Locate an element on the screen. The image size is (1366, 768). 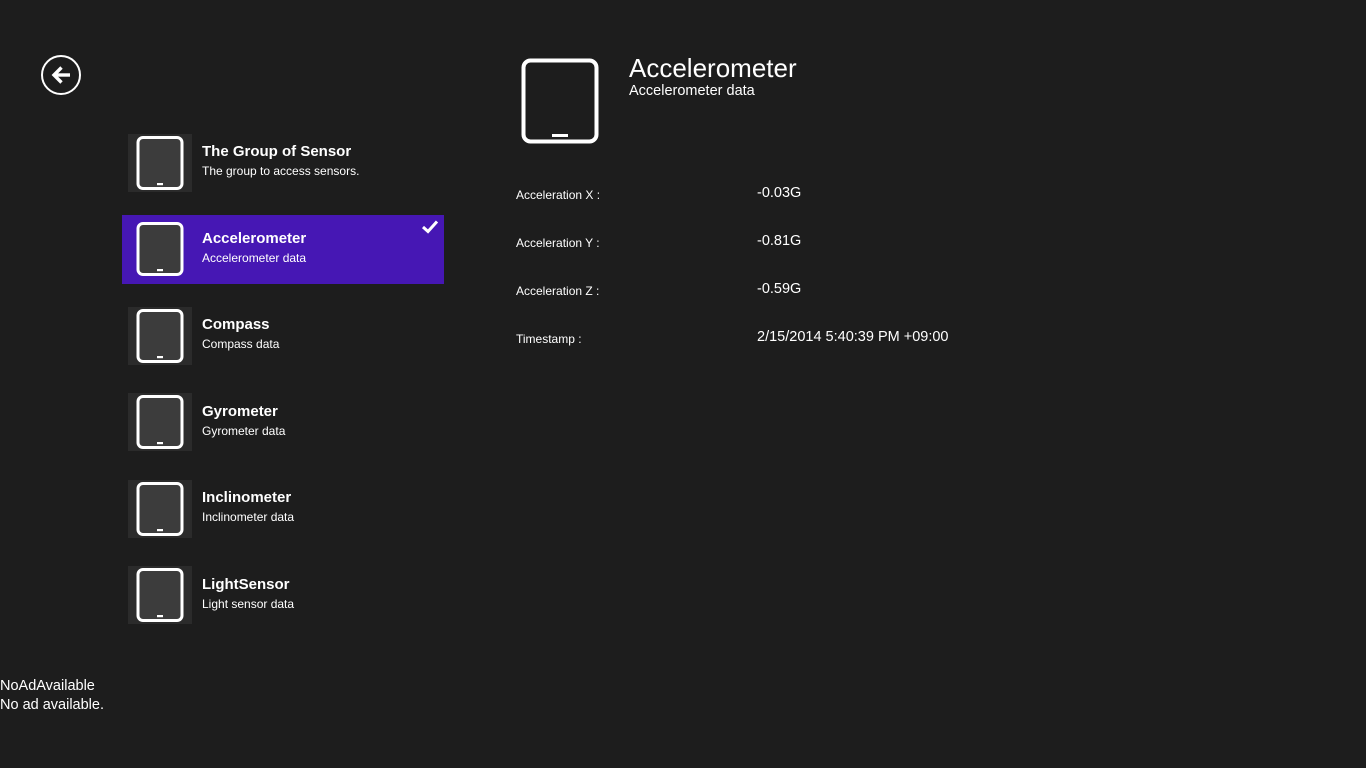
ad-message: No ad available. is located at coordinates (52, 705).